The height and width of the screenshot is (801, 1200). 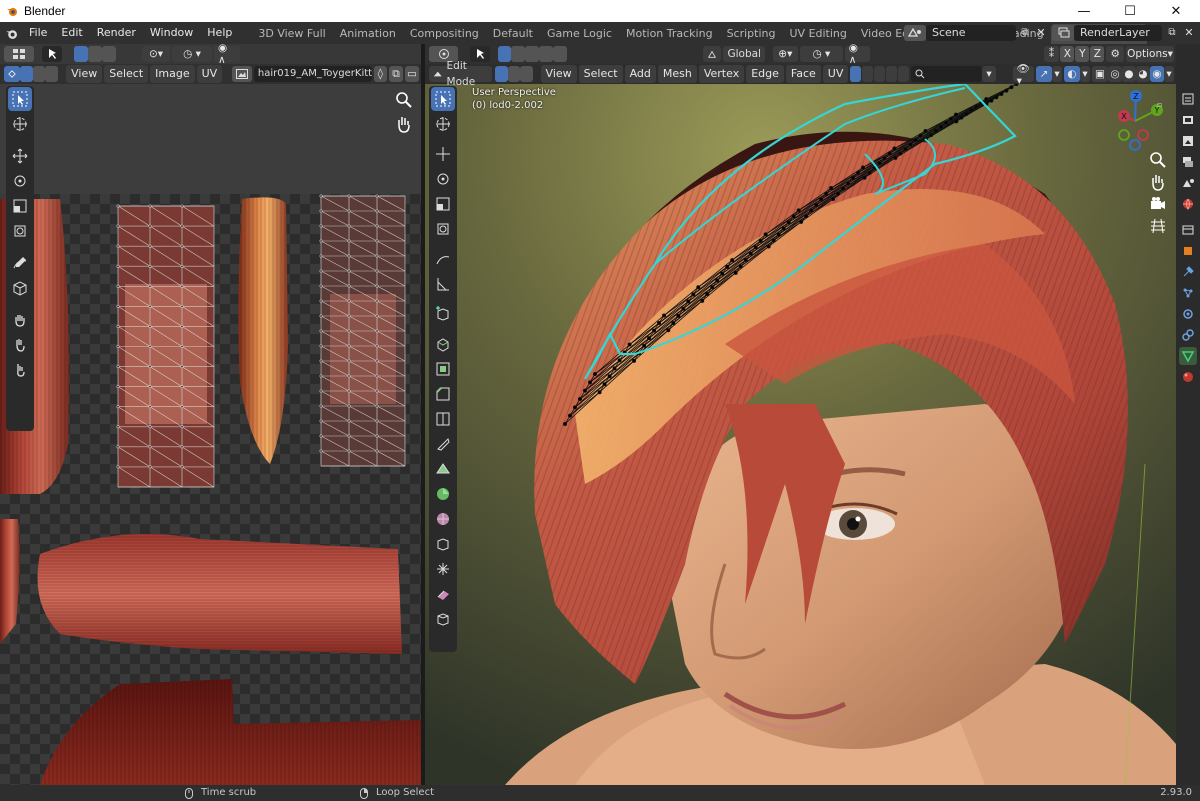 What do you see at coordinates (95, 54) in the screenshot?
I see `select-mode-extend-icon` at bounding box center [95, 54].